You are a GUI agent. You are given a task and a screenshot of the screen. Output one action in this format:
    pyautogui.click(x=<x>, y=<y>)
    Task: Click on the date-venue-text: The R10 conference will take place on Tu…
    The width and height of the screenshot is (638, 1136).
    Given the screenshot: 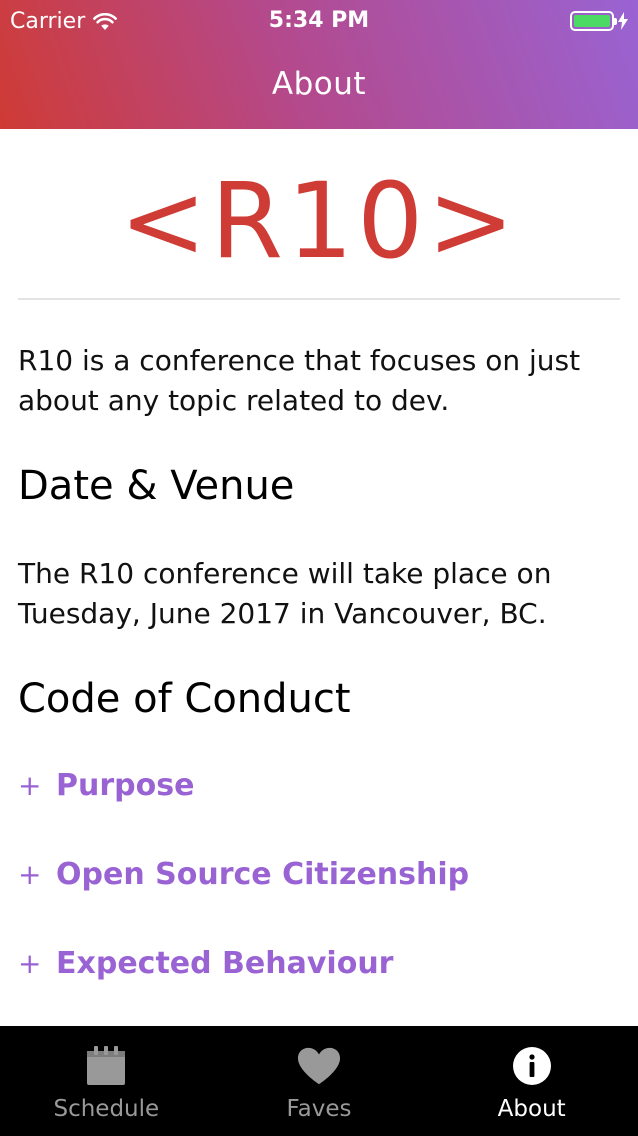 What is the action you would take?
    pyautogui.click(x=285, y=593)
    